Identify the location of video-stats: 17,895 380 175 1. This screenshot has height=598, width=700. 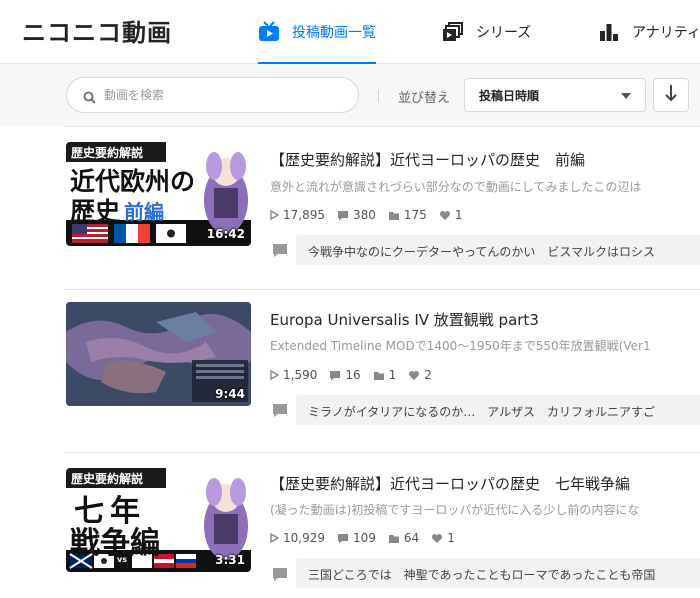
(366, 215).